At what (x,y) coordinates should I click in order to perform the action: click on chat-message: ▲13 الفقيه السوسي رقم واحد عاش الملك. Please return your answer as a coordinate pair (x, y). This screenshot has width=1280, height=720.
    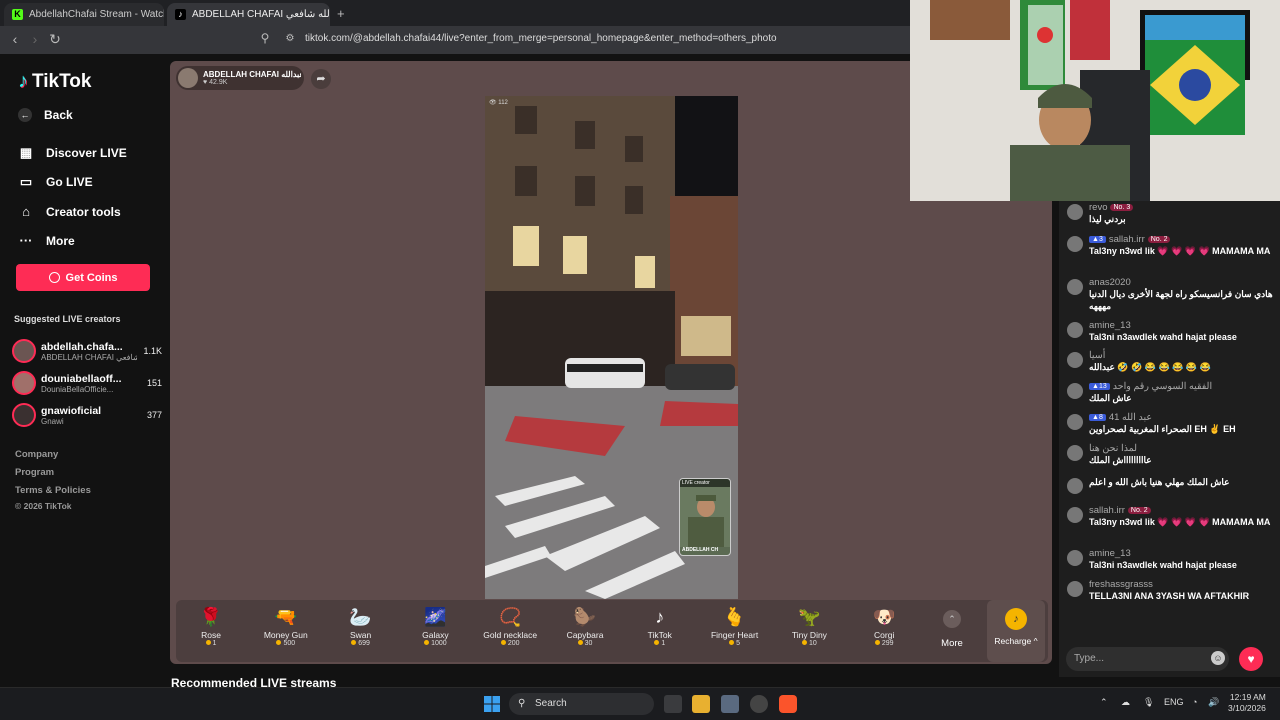
    Looking at the image, I should click on (1172, 392).